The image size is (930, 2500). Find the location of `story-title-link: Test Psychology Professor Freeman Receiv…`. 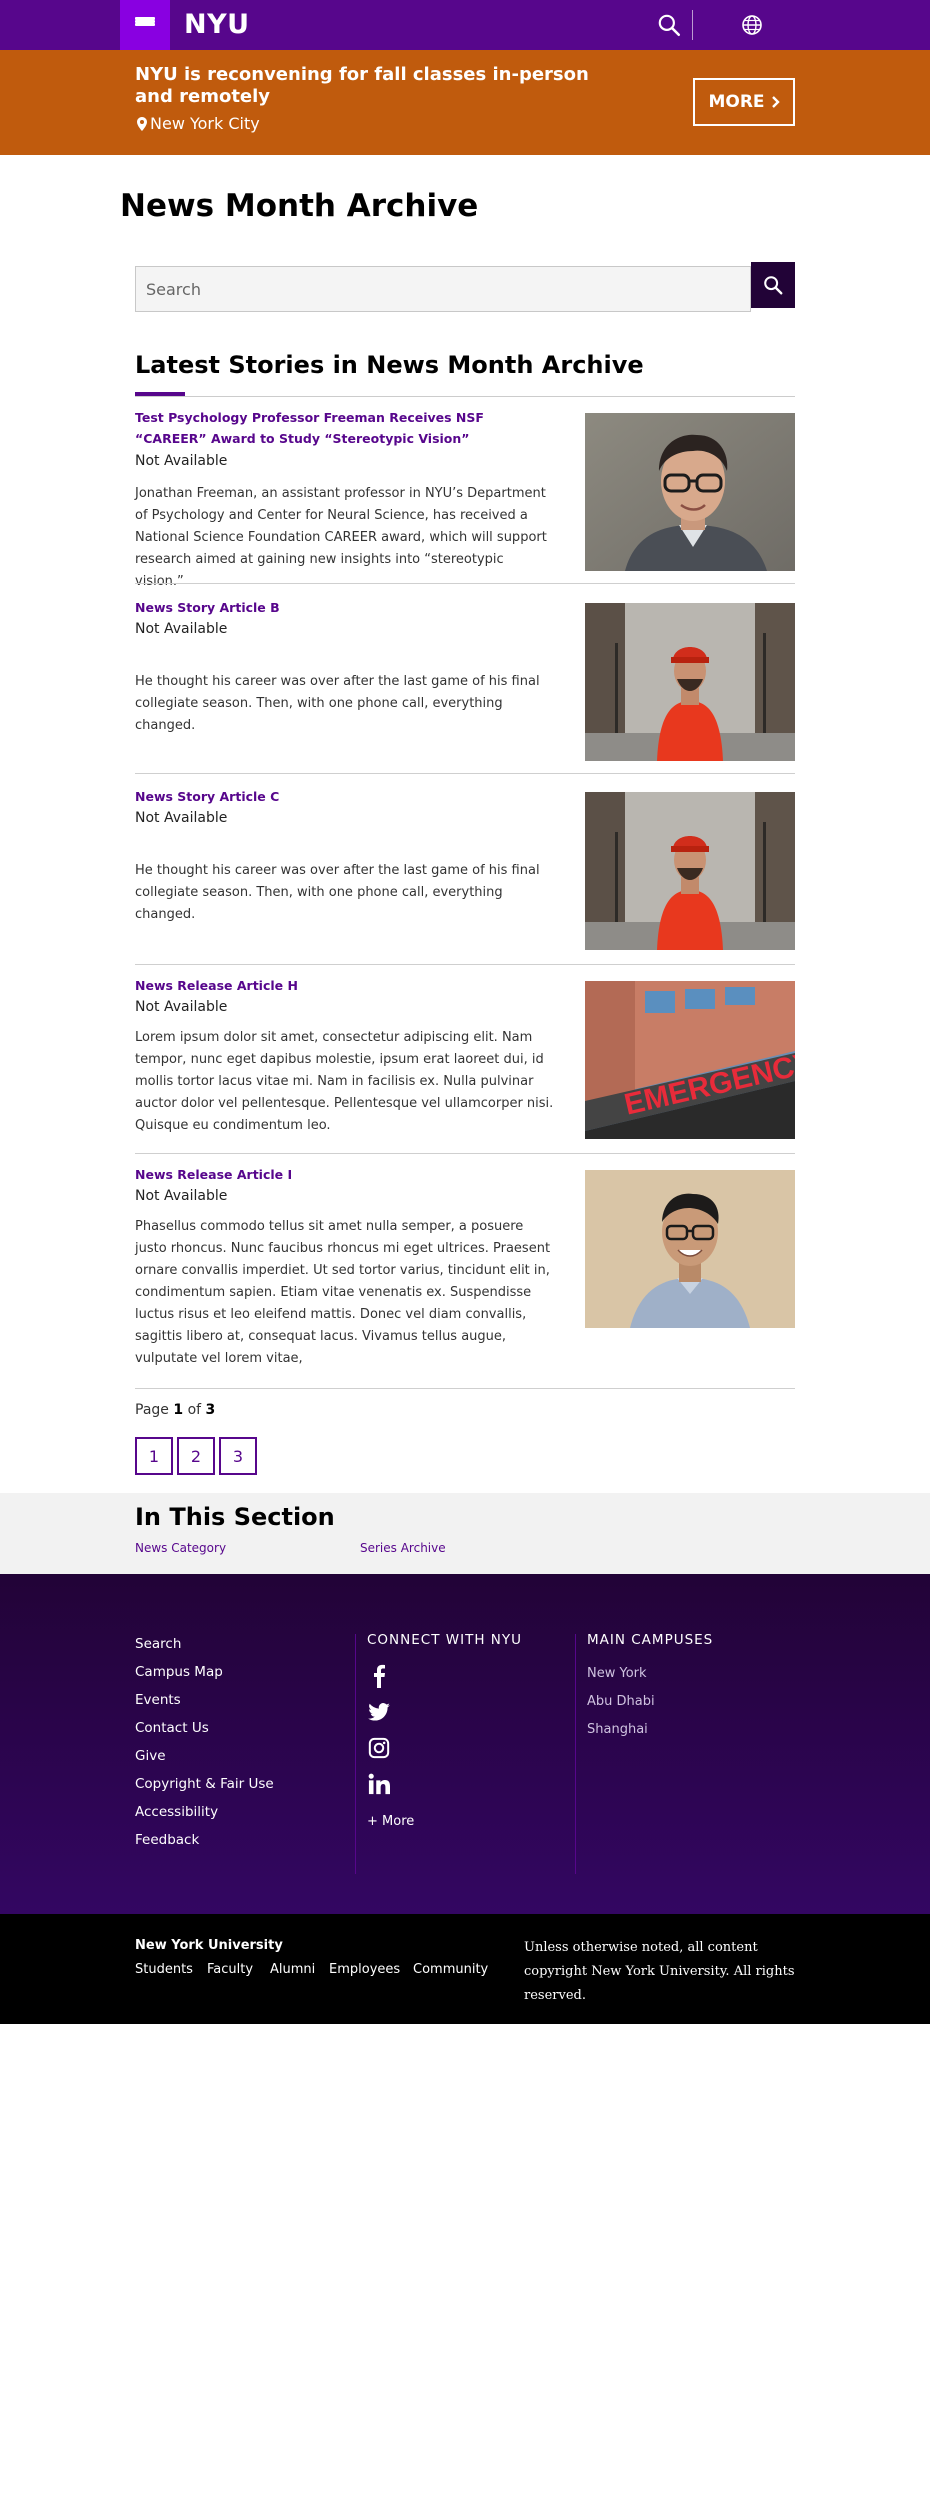

story-title-link: Test Psychology Professor Freeman Receiv… is located at coordinates (345, 428).